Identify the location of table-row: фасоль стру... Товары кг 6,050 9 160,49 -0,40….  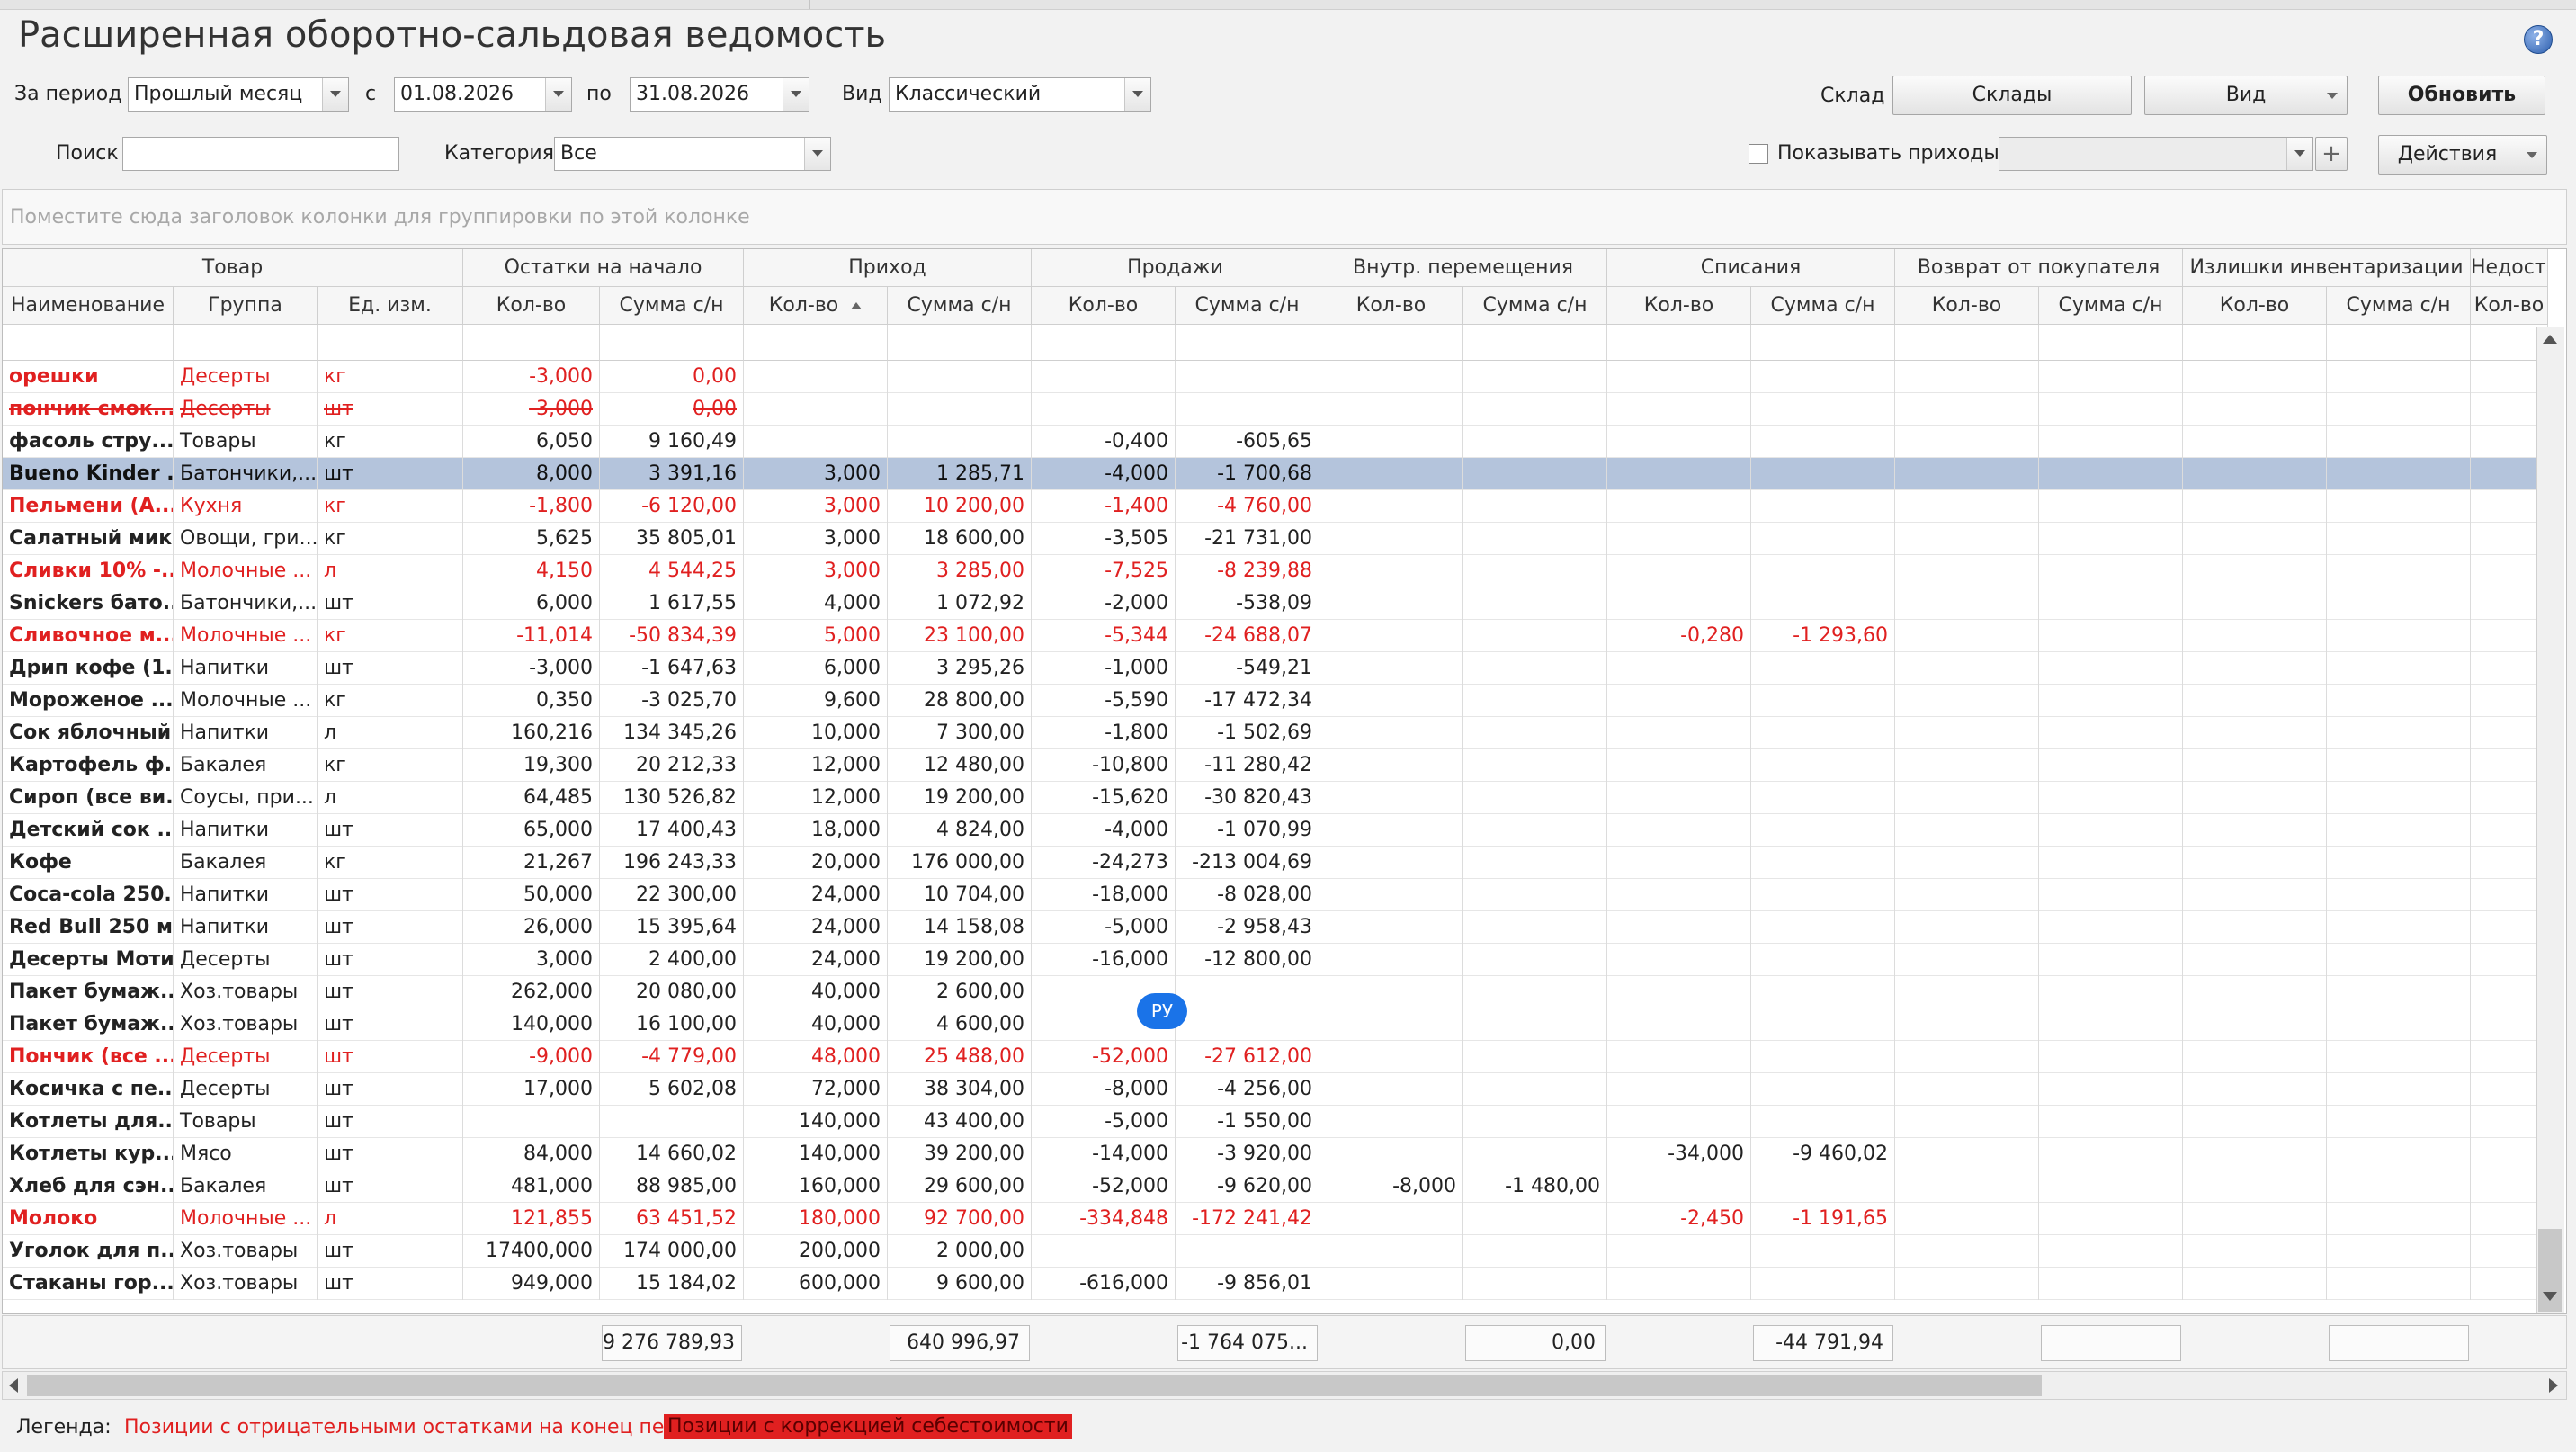
(1275, 442).